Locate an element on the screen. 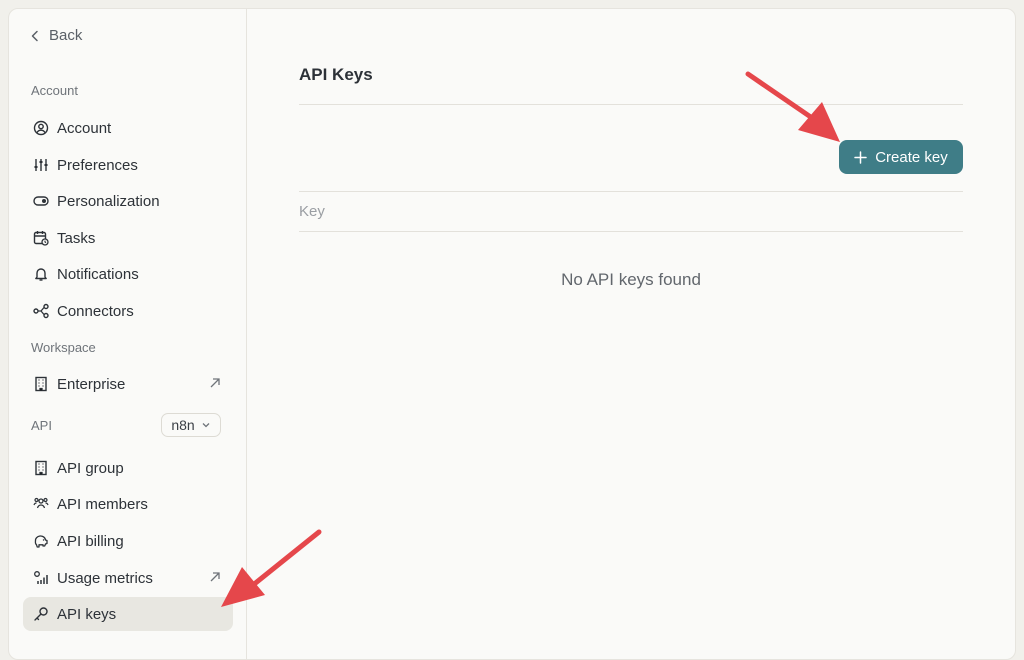 The height and width of the screenshot is (660, 1024). sidebar-item-label: Enterprise is located at coordinates (91, 384).